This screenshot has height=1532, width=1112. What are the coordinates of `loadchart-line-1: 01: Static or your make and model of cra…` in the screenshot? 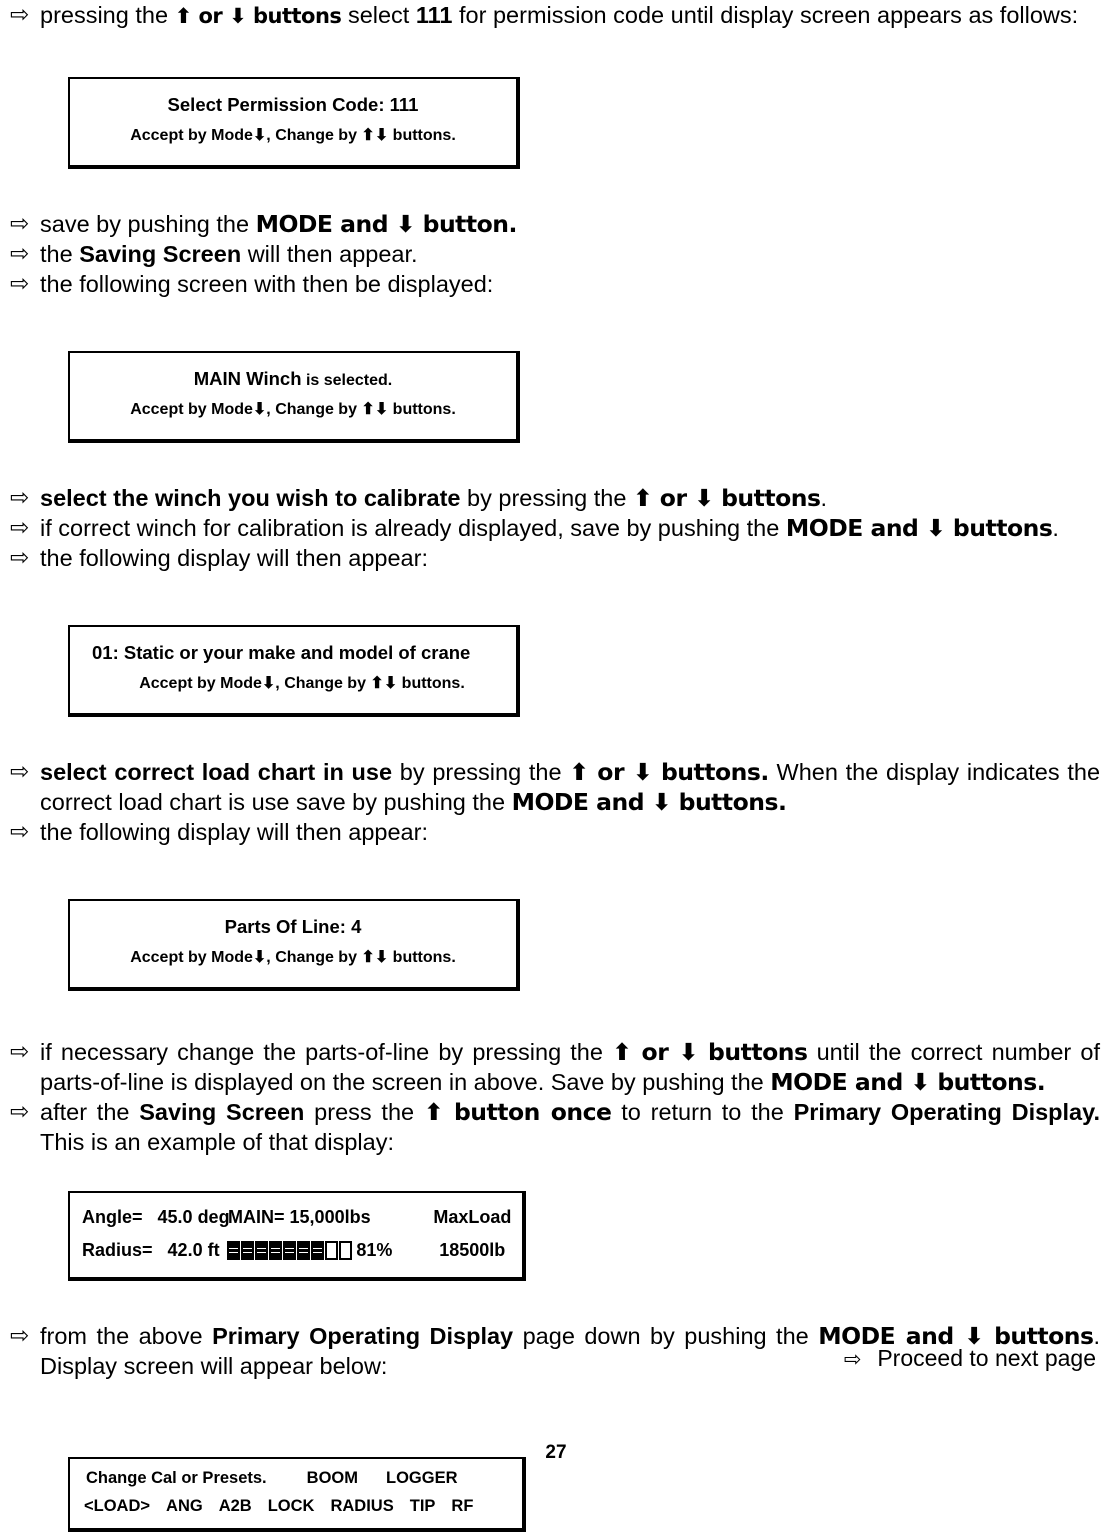 It's located at (281, 652).